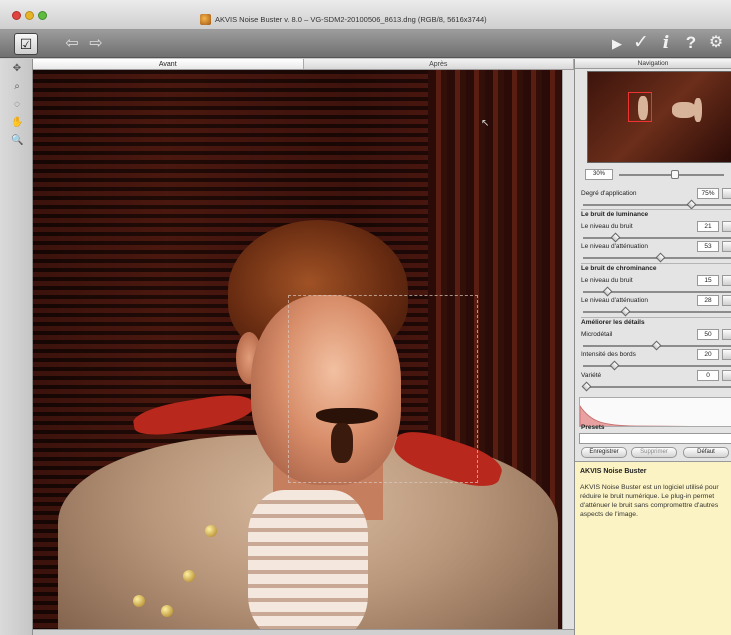 The height and width of the screenshot is (635, 731). Describe the element at coordinates (593, 427) in the screenshot. I see `presets-label: Presets` at that location.